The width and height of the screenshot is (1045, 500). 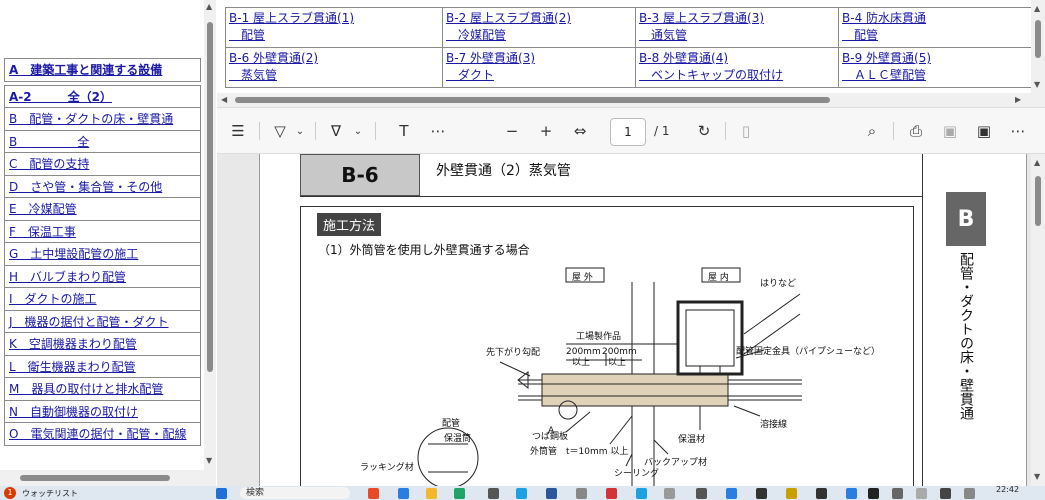 I want to click on nav-link: M 器具の取付けと排水配管, so click(x=102, y=389).